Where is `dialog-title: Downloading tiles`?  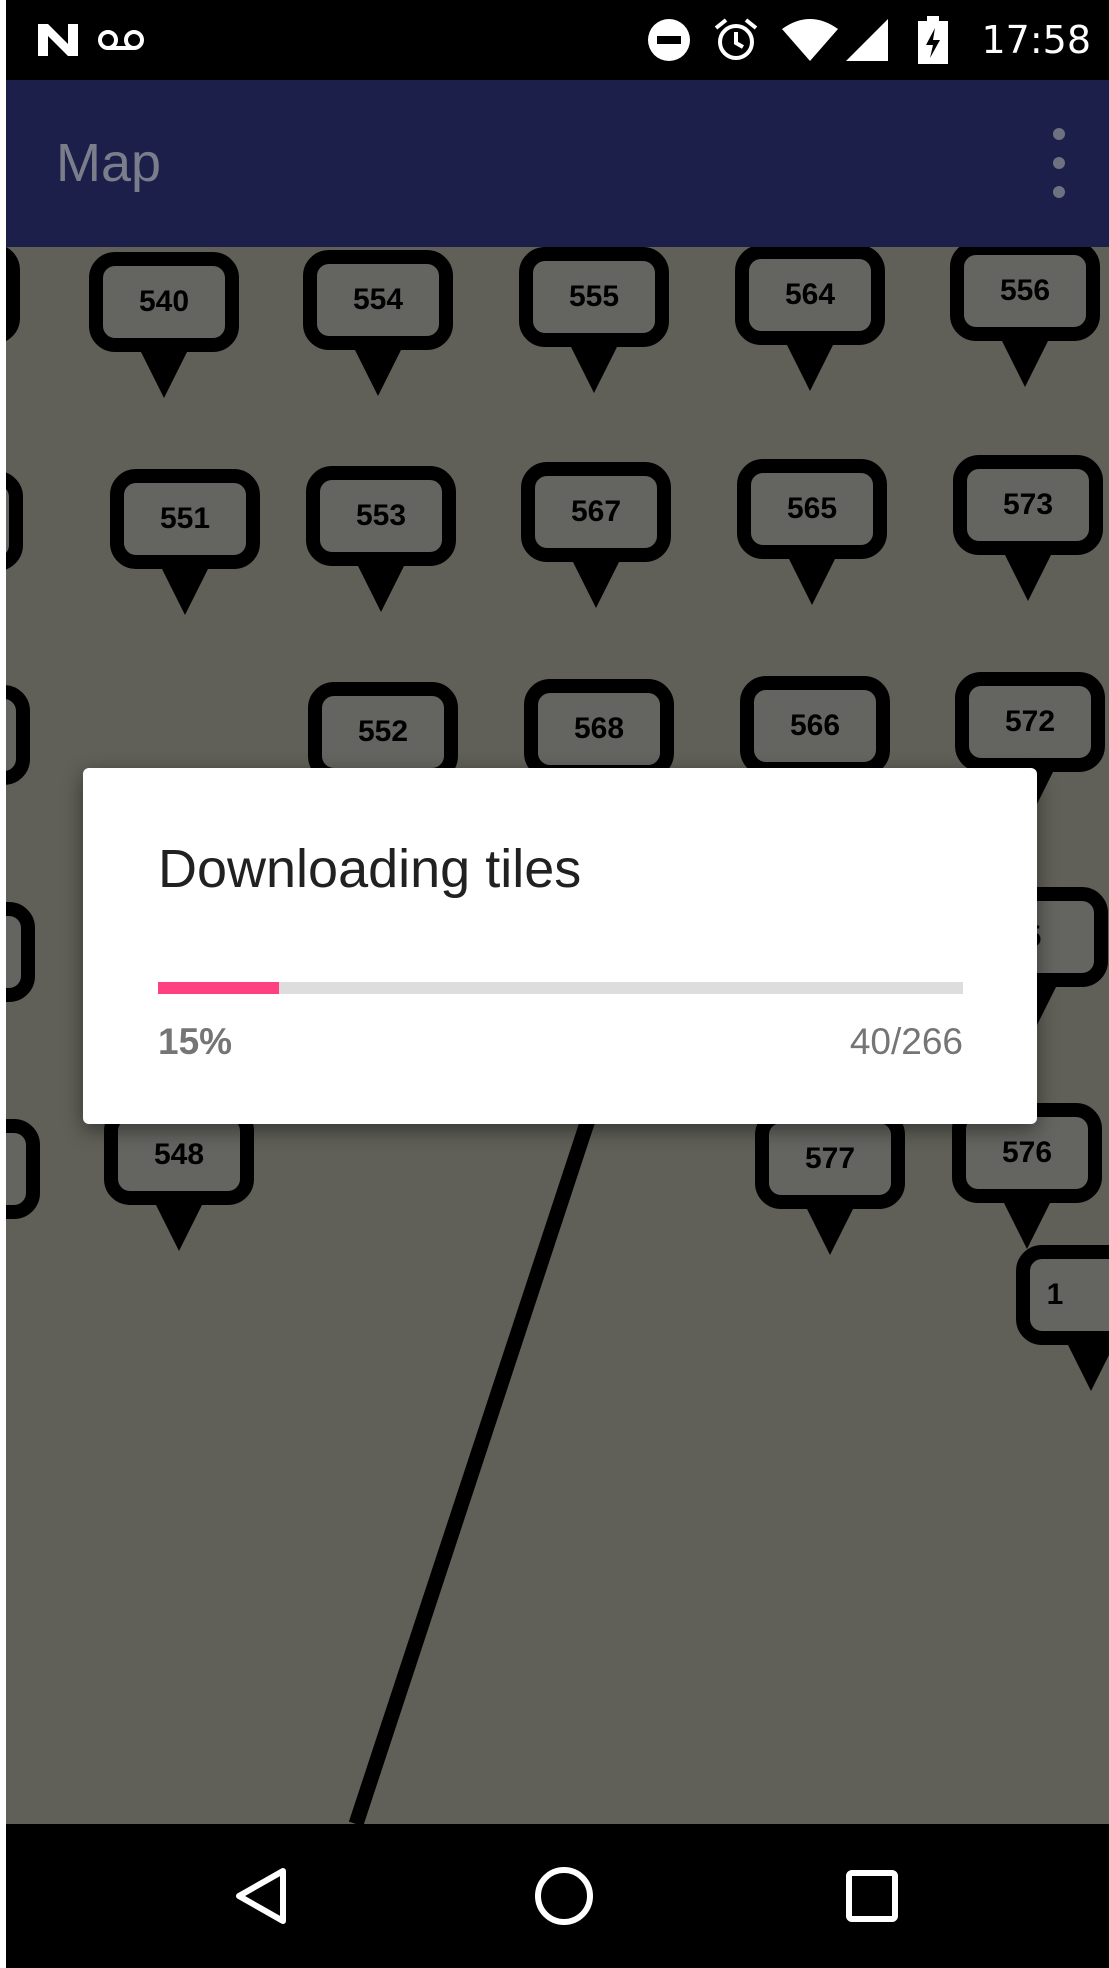
dialog-title: Downloading tiles is located at coordinates (370, 869).